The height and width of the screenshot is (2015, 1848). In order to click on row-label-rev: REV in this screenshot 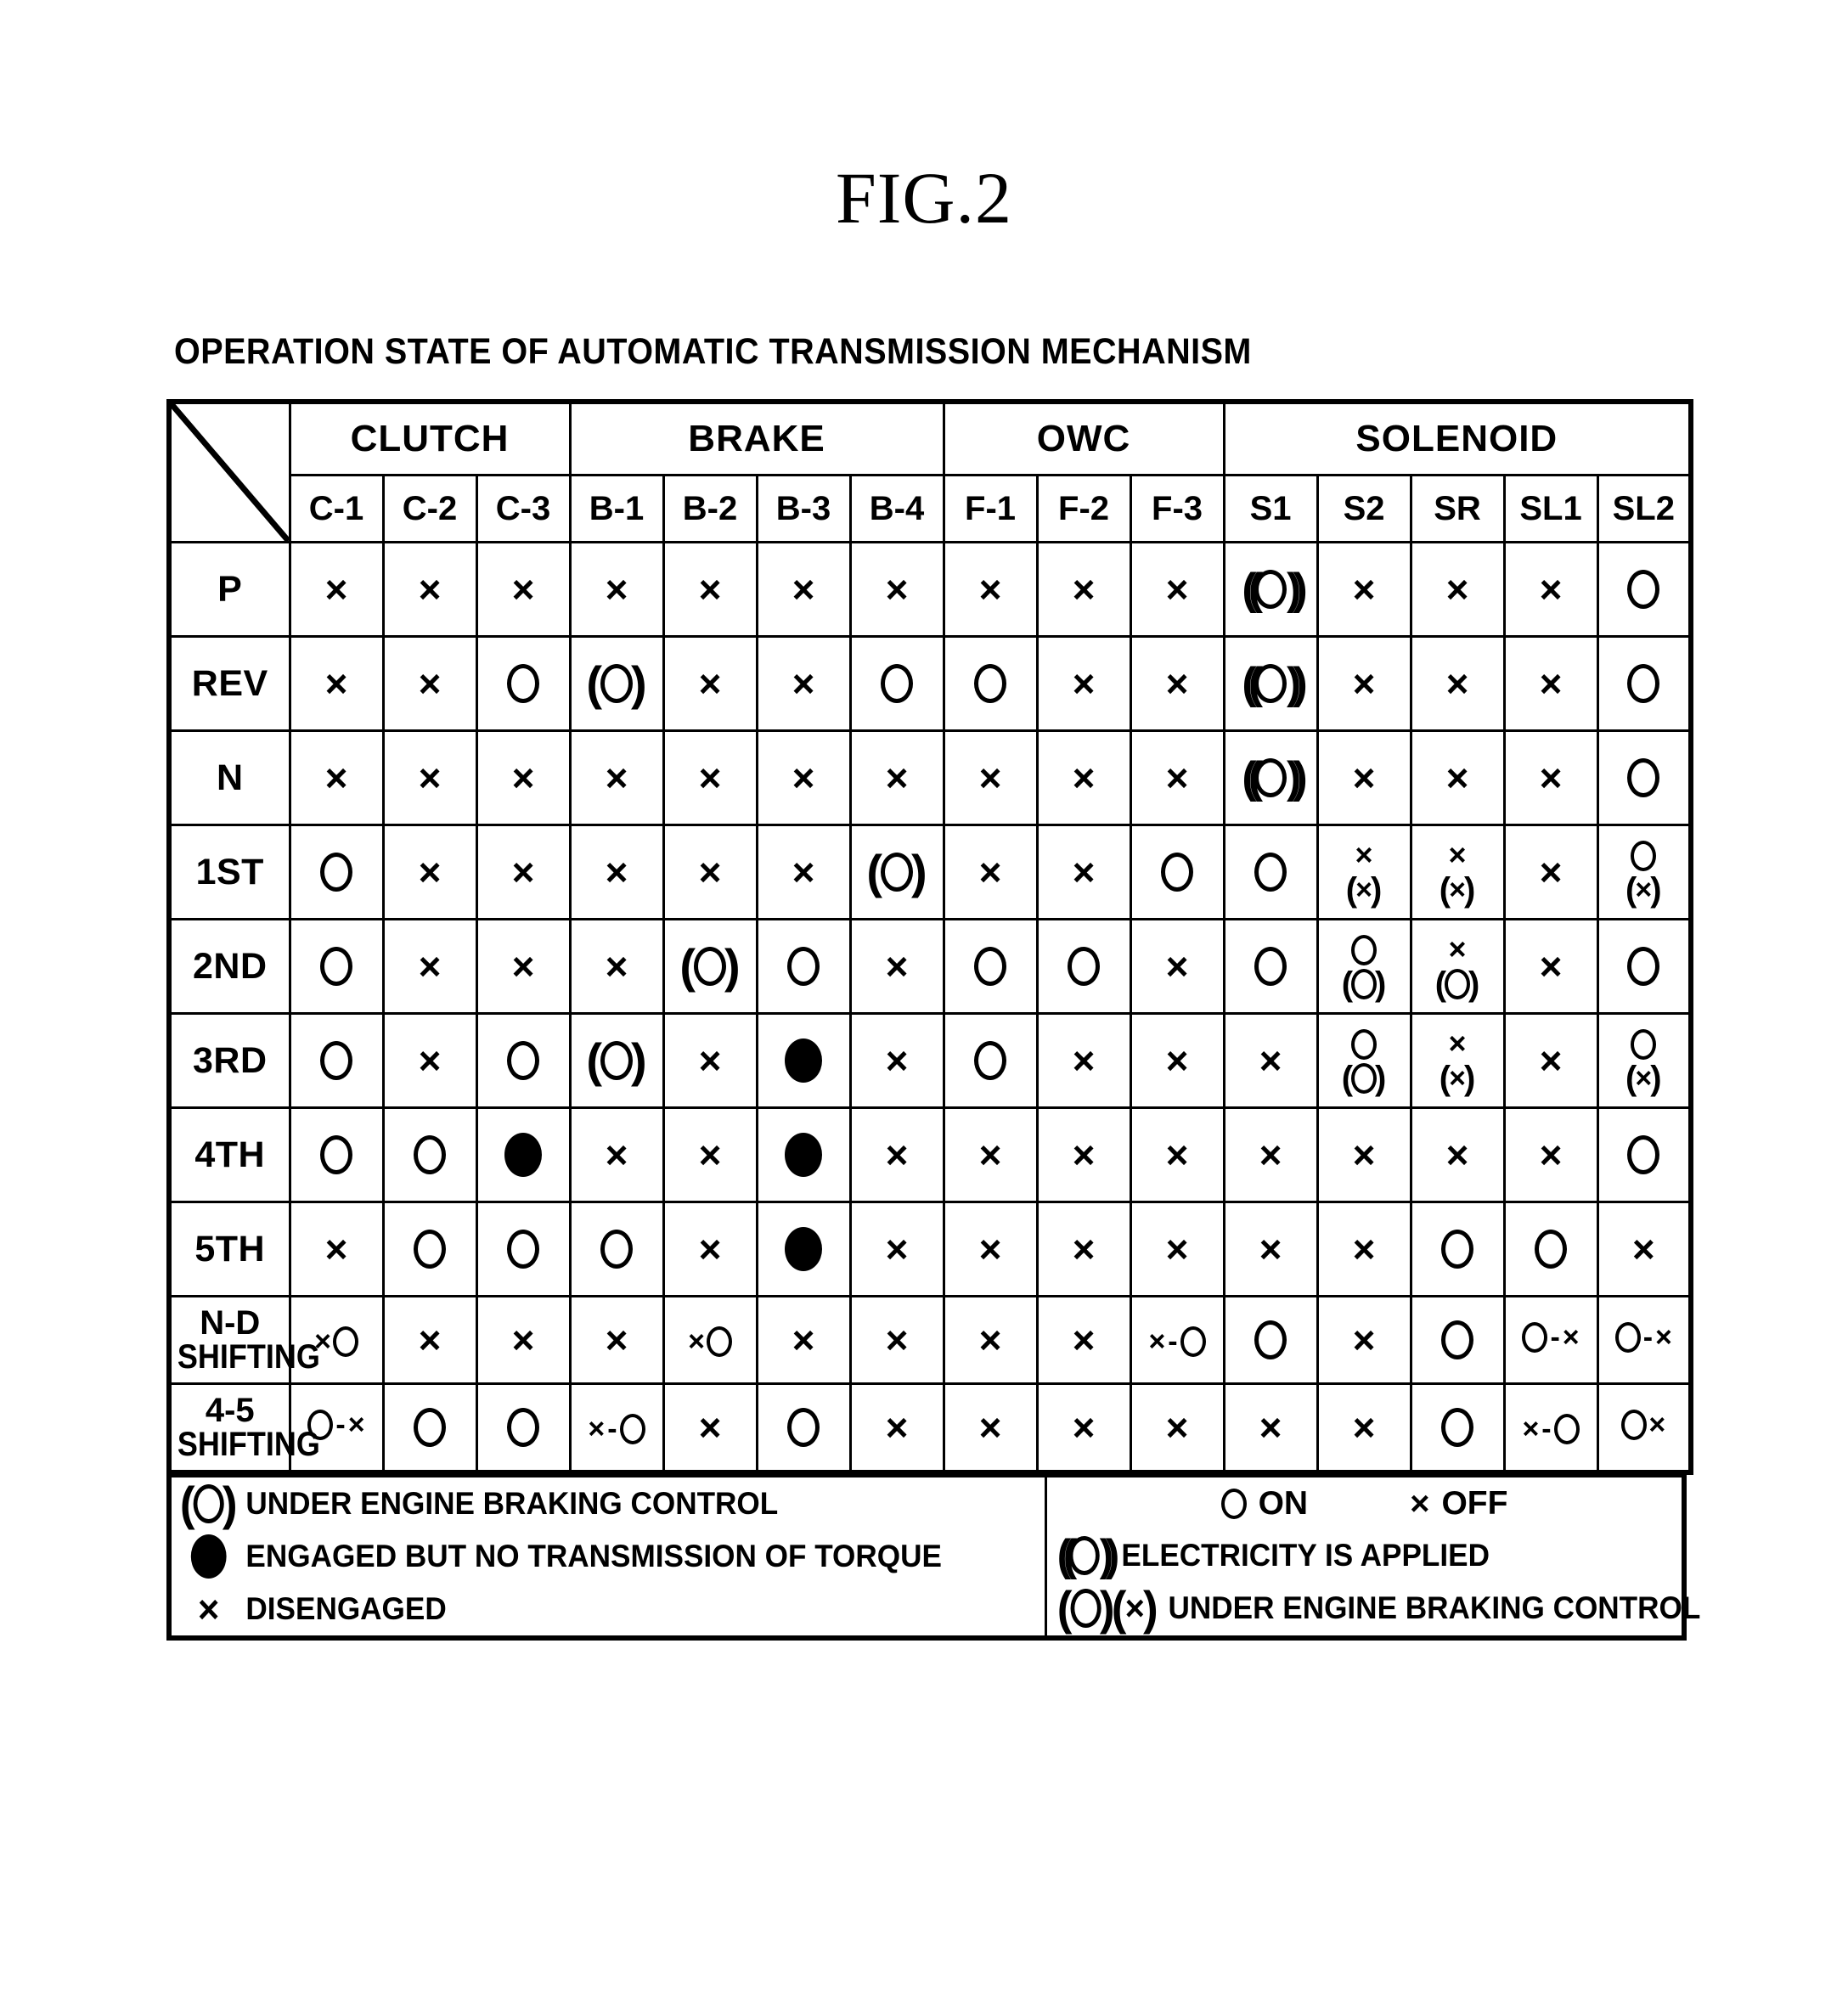, I will do `click(229, 683)`.